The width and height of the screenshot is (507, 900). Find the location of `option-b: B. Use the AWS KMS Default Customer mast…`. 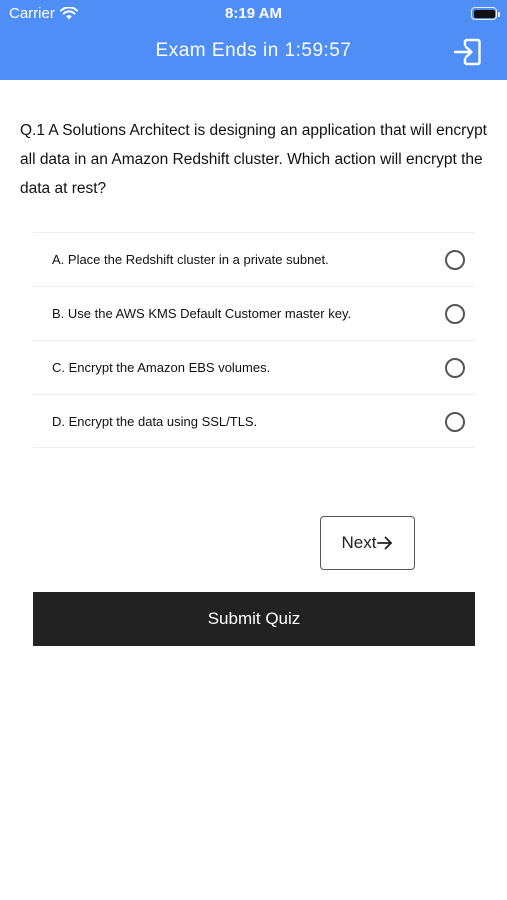

option-b: B. Use the AWS KMS Default Customer mast… is located at coordinates (254, 313).